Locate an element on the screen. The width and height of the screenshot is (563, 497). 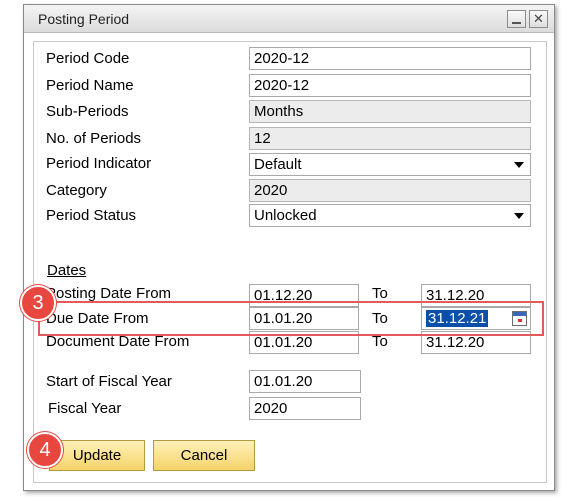
category-label: Category is located at coordinates (76, 190).